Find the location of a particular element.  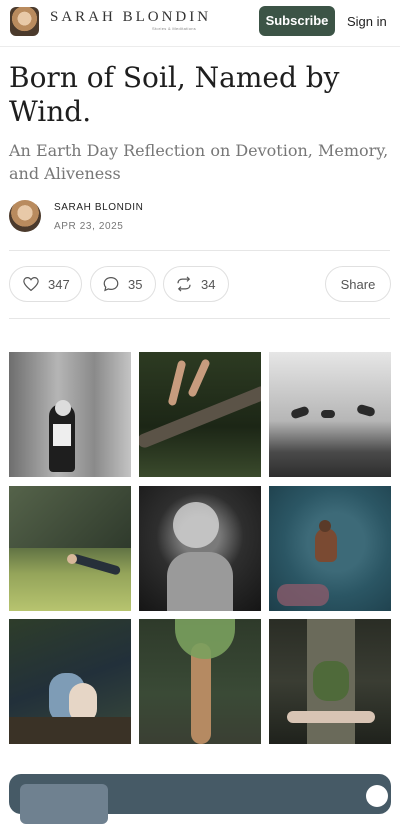

spotify-icon is located at coordinates (377, 796).